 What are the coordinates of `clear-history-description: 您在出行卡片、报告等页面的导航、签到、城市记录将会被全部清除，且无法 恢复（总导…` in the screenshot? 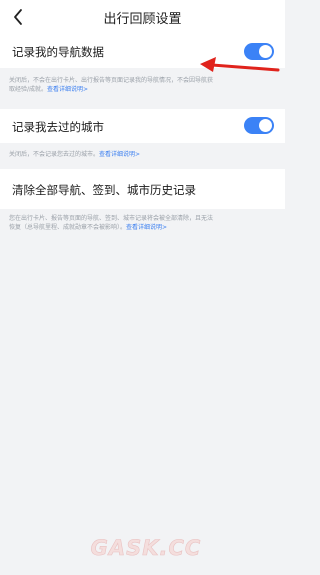 It's located at (143, 223).